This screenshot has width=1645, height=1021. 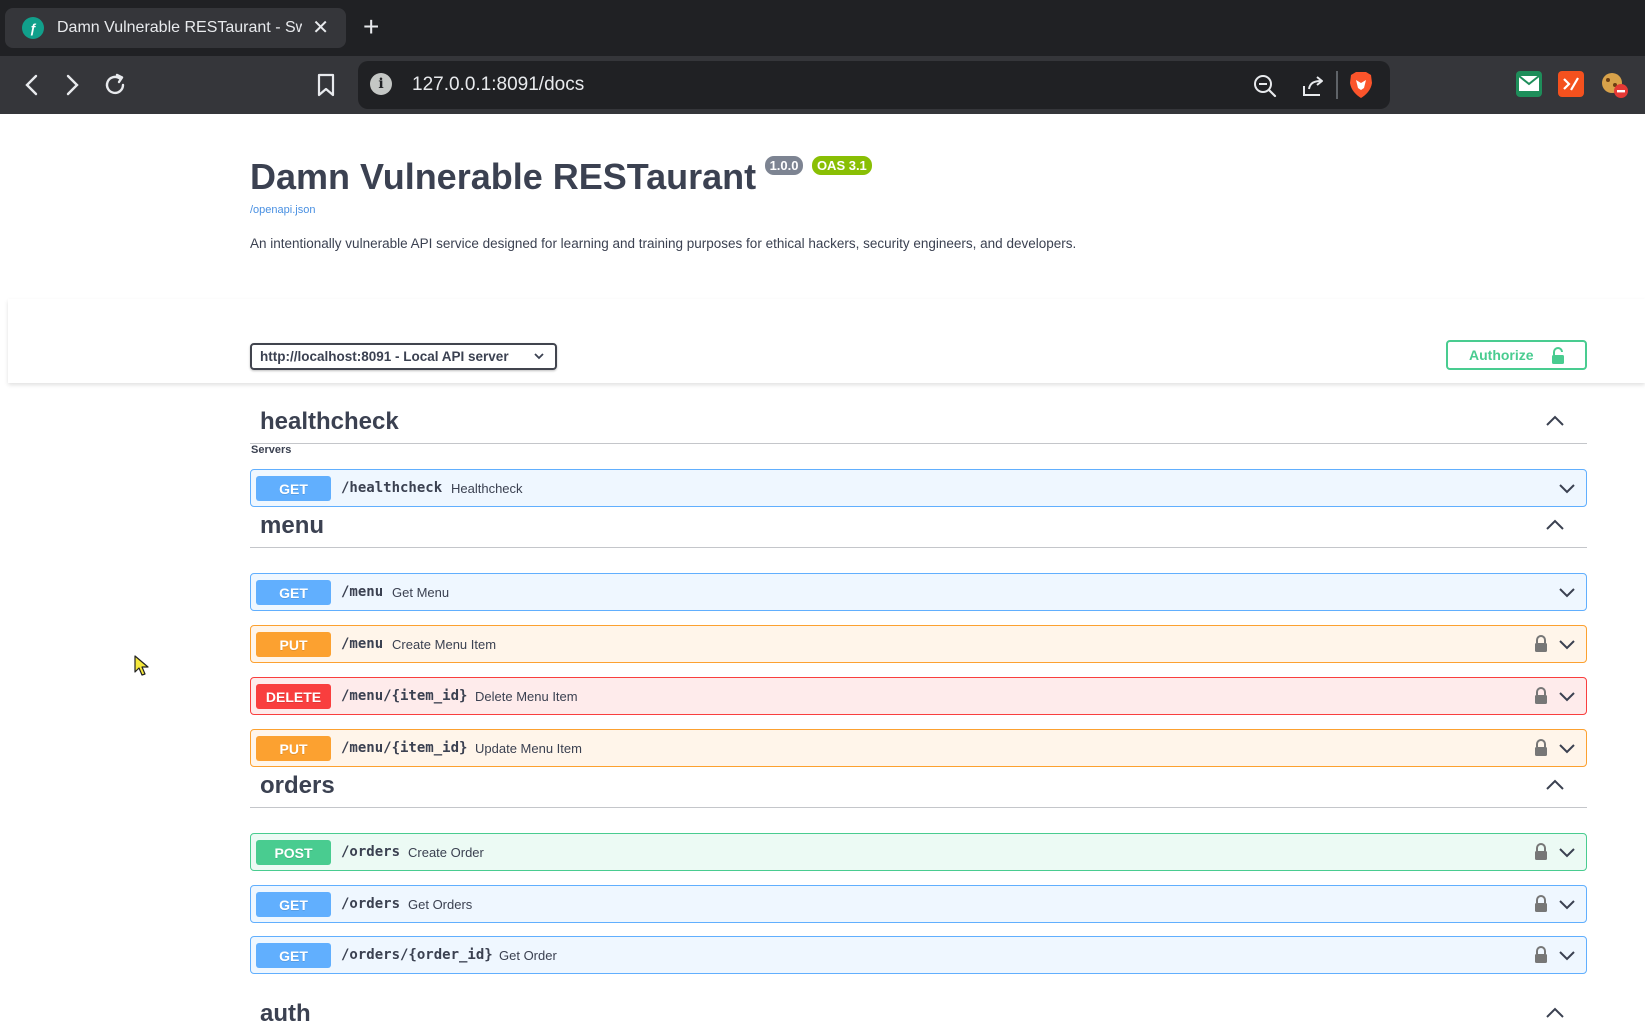 What do you see at coordinates (918, 852) in the screenshot?
I see `operation-post-orders: POST /orders Create Order` at bounding box center [918, 852].